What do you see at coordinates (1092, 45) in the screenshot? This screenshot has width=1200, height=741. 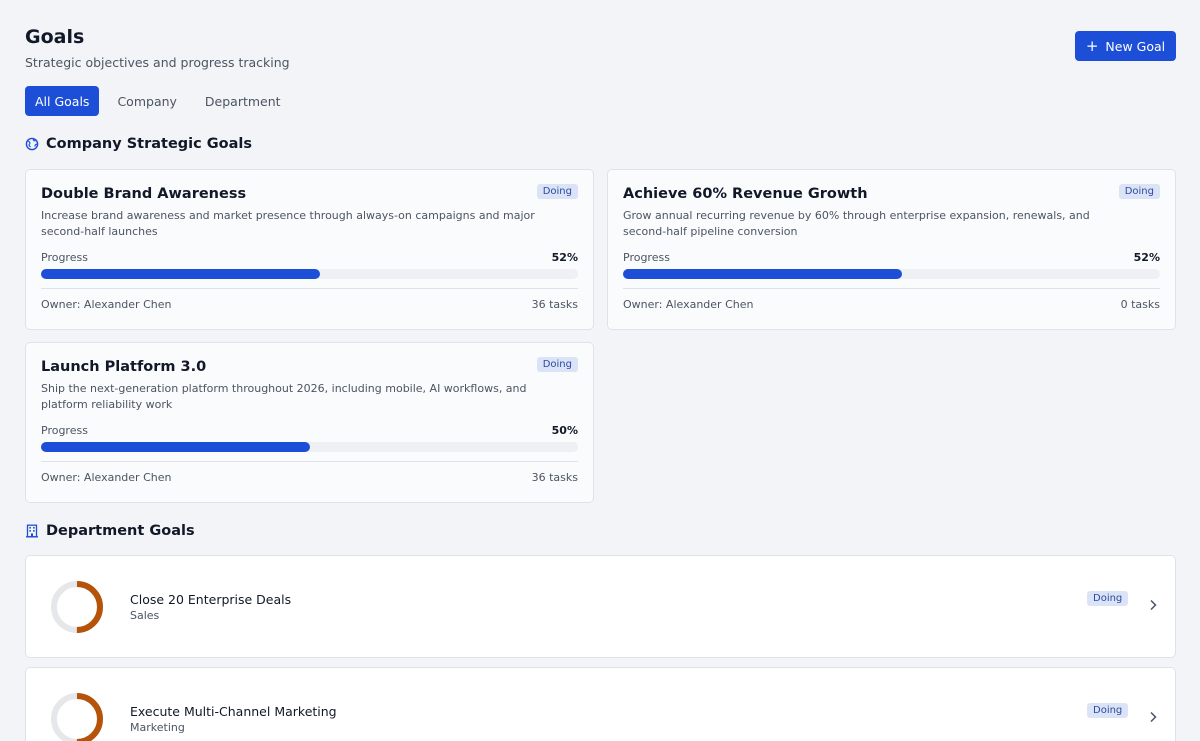 I see `plus-icon: +` at bounding box center [1092, 45].